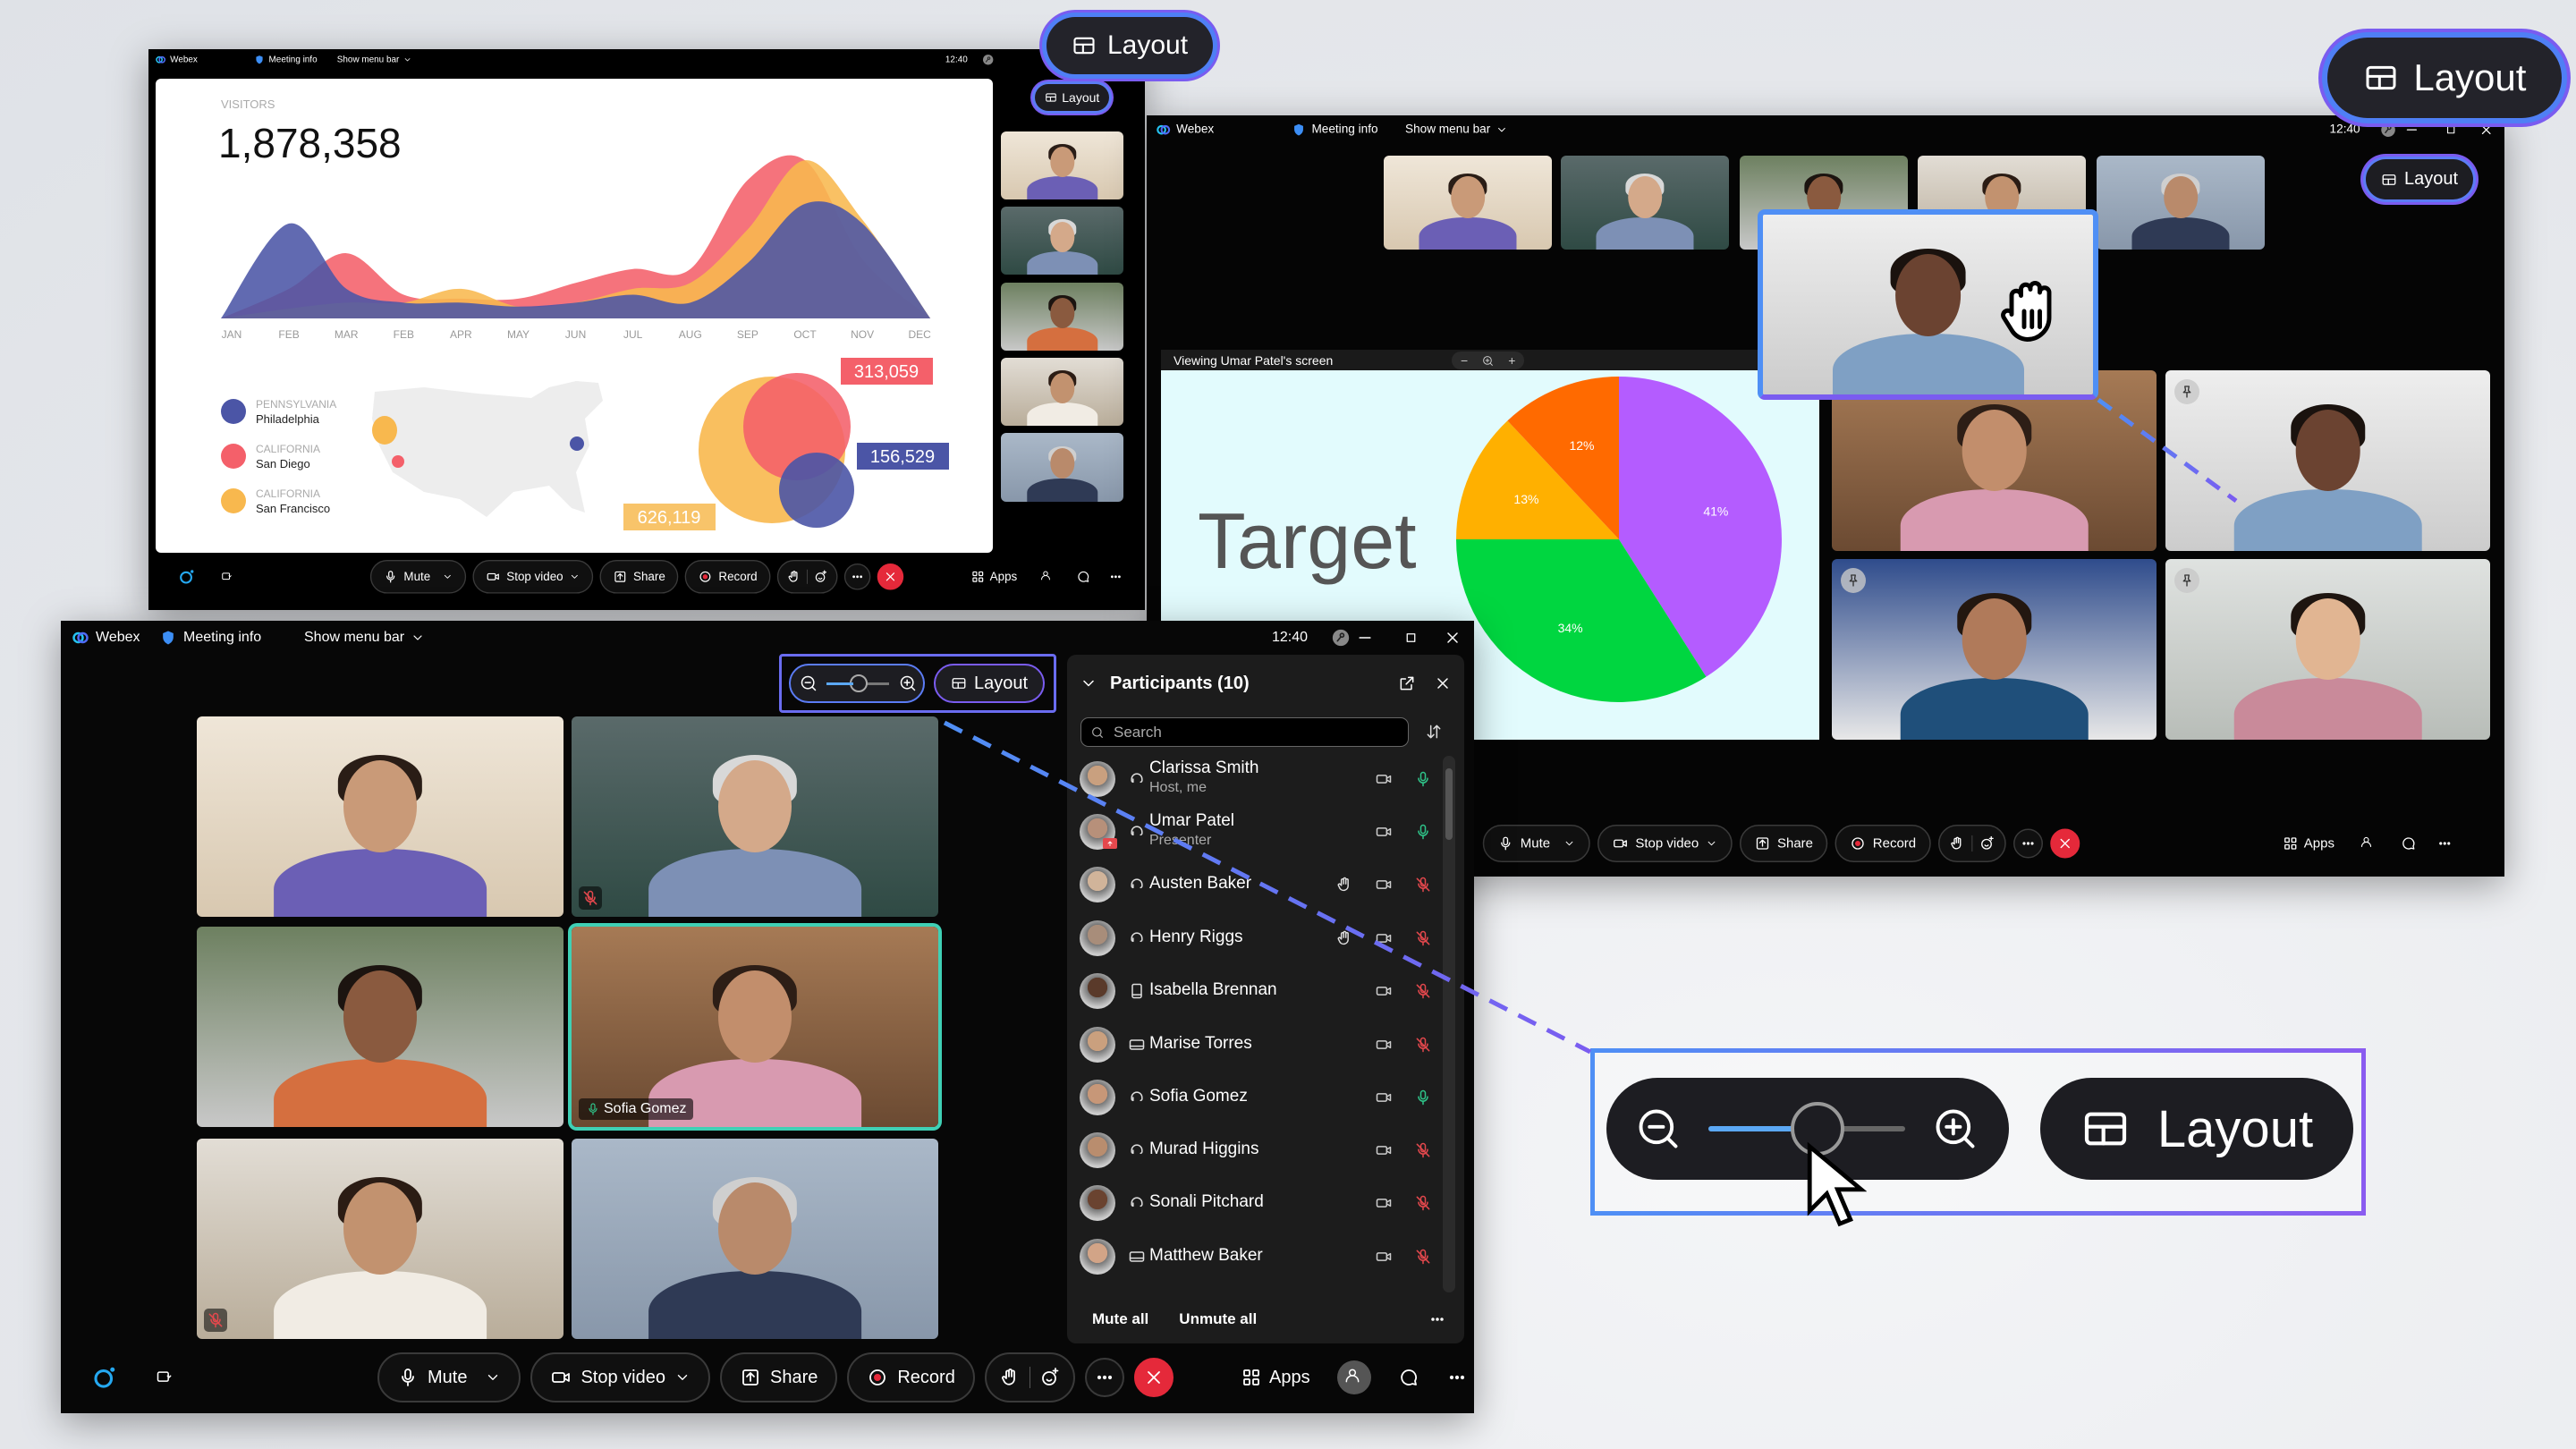  I want to click on dragged-video-tile, so click(1928, 304).